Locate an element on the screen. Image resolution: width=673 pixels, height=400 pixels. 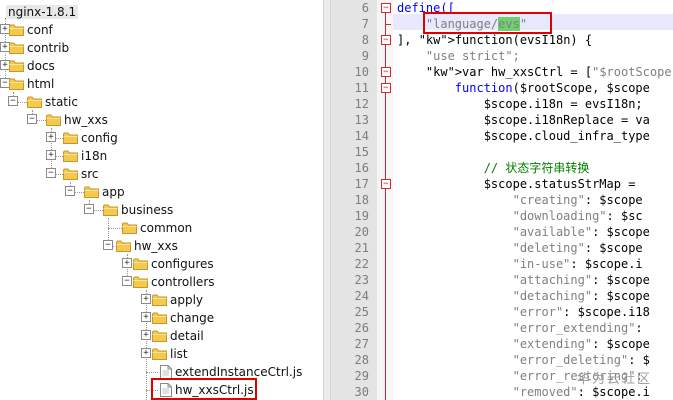
line-number: 17 is located at coordinates (361, 184).